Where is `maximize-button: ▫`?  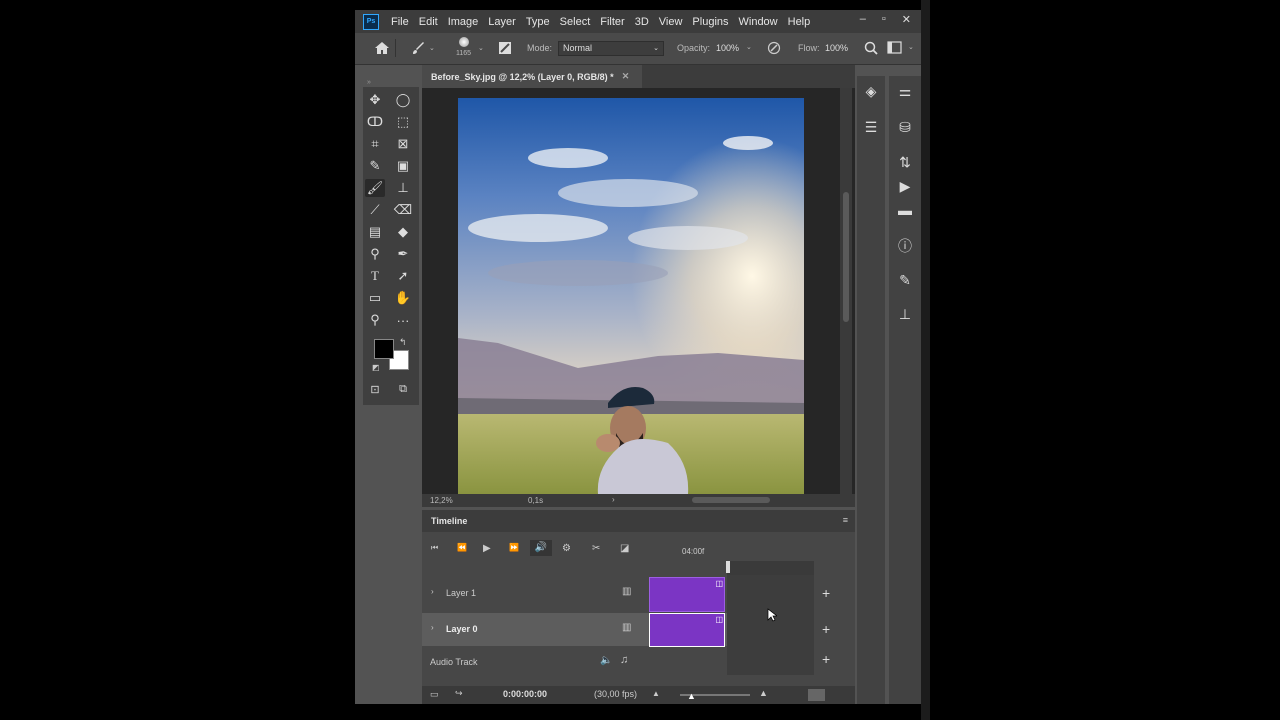
maximize-button: ▫ is located at coordinates (884, 19).